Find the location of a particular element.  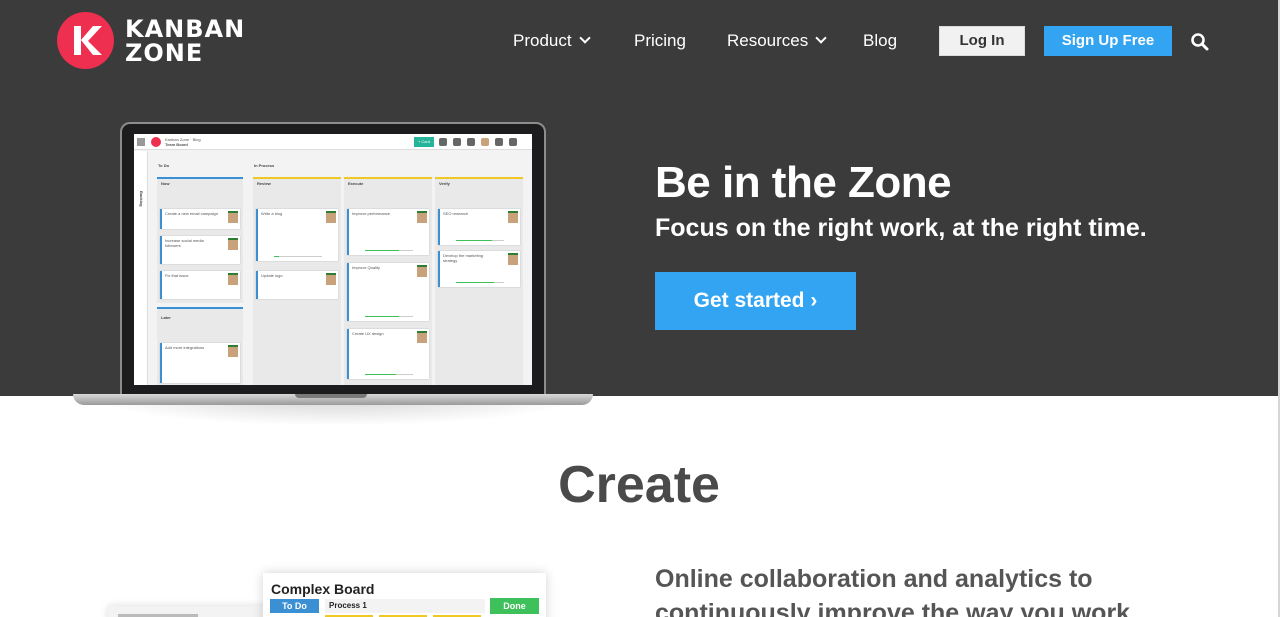

complex-board-preview: Complex Board To Do Process 1 Done is located at coordinates (404, 595).